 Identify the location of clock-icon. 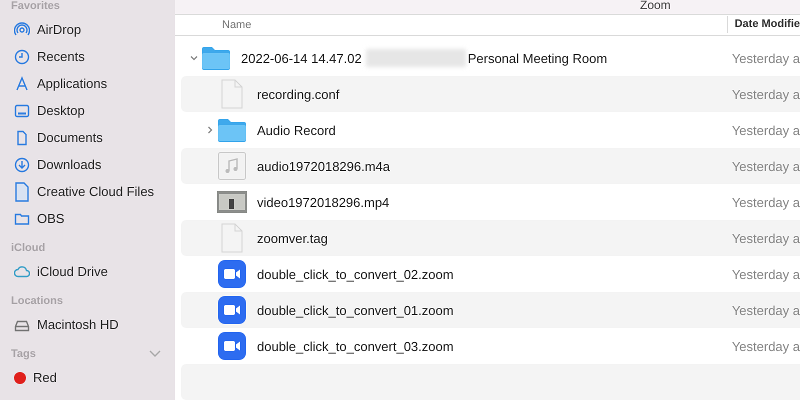
(22, 56).